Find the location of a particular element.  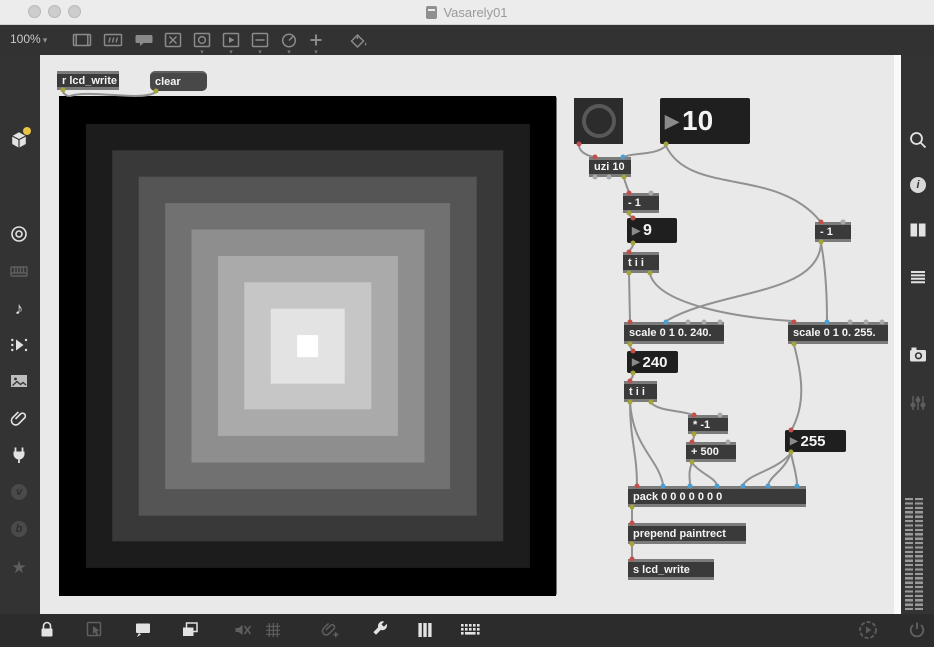

top-toolbar: 100% ▾ ▾ ▾ ▾ ▾ ▾ is located at coordinates (467, 52).